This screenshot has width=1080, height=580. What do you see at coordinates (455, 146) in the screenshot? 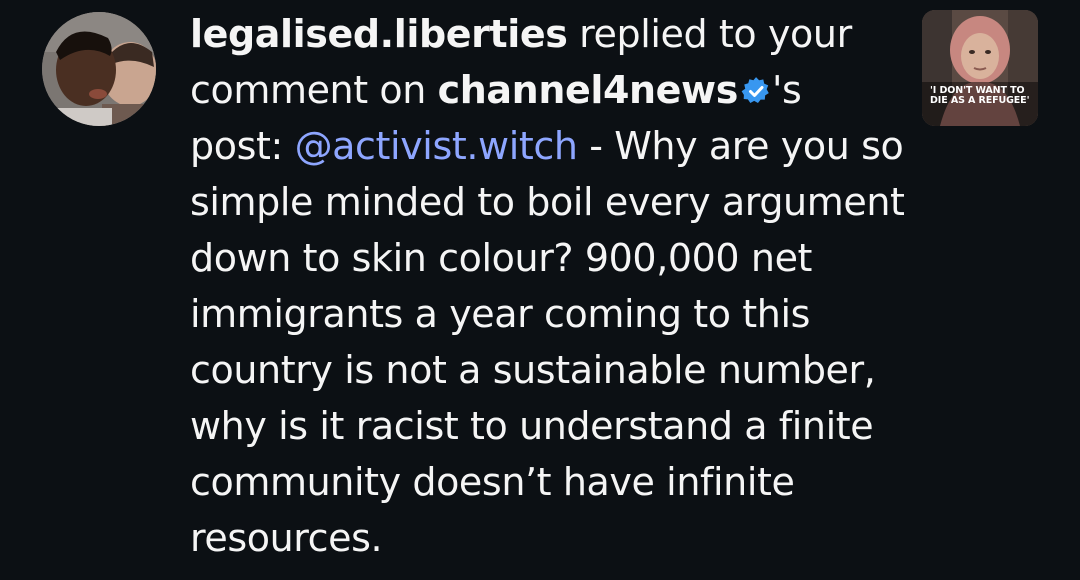
I see `mention-username: activist.witch` at bounding box center [455, 146].